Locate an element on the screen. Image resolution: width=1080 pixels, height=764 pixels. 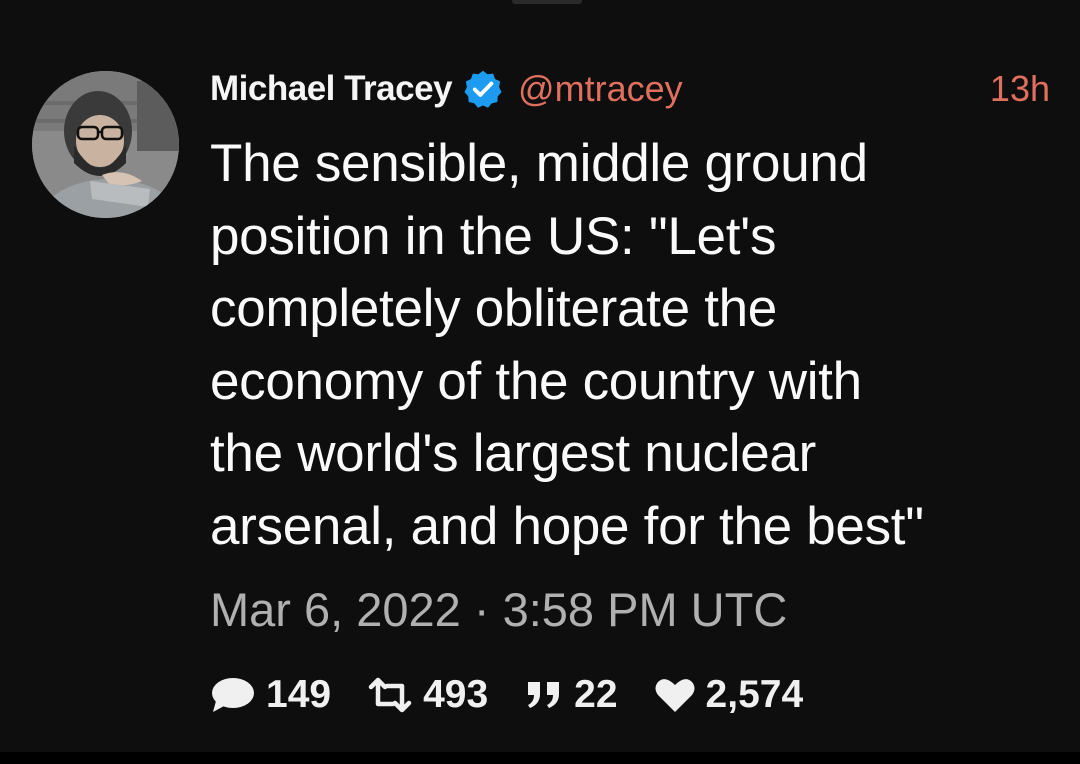
bottom-divider is located at coordinates (540, 758).